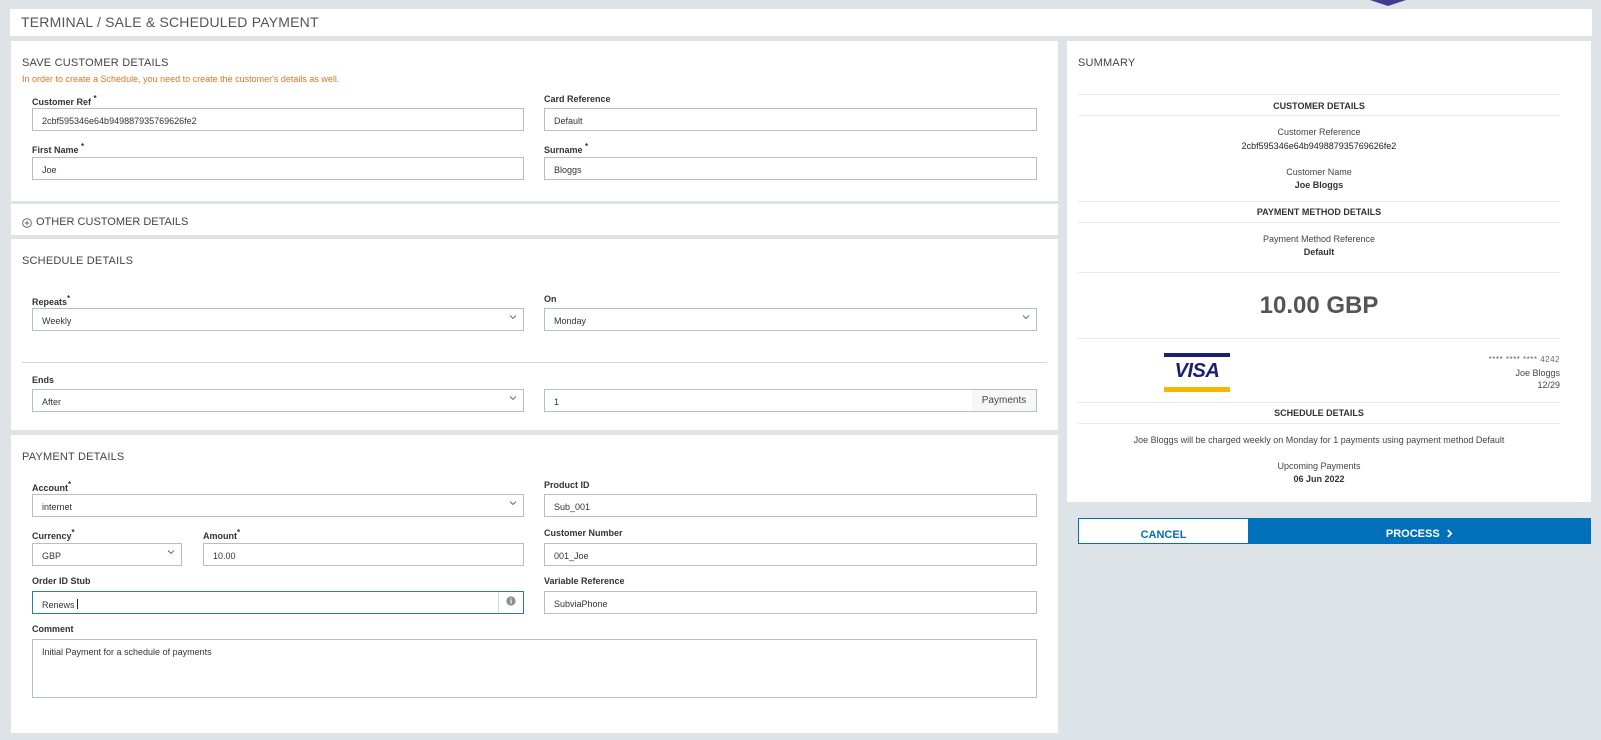 The width and height of the screenshot is (1601, 740). What do you see at coordinates (790, 602) in the screenshot?
I see `variable-reference-input: SubviaPhone` at bounding box center [790, 602].